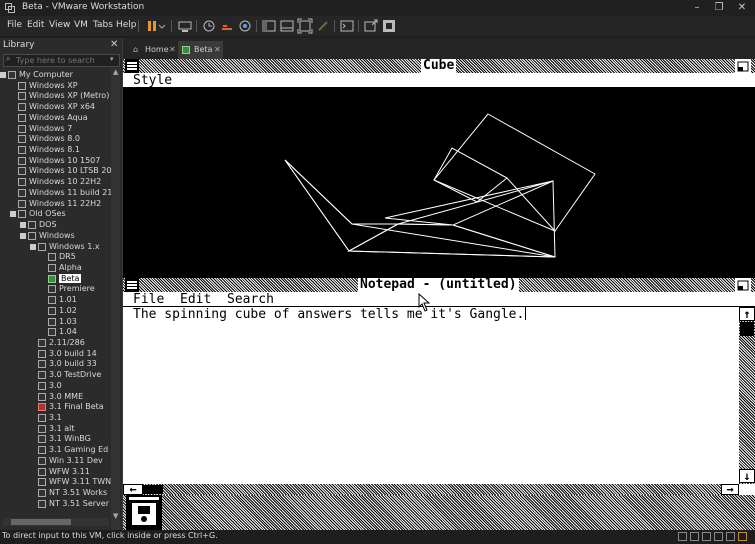 The width and height of the screenshot is (755, 544). Describe the element at coordinates (144, 512) in the screenshot. I see `msdos-executive-icon` at that location.